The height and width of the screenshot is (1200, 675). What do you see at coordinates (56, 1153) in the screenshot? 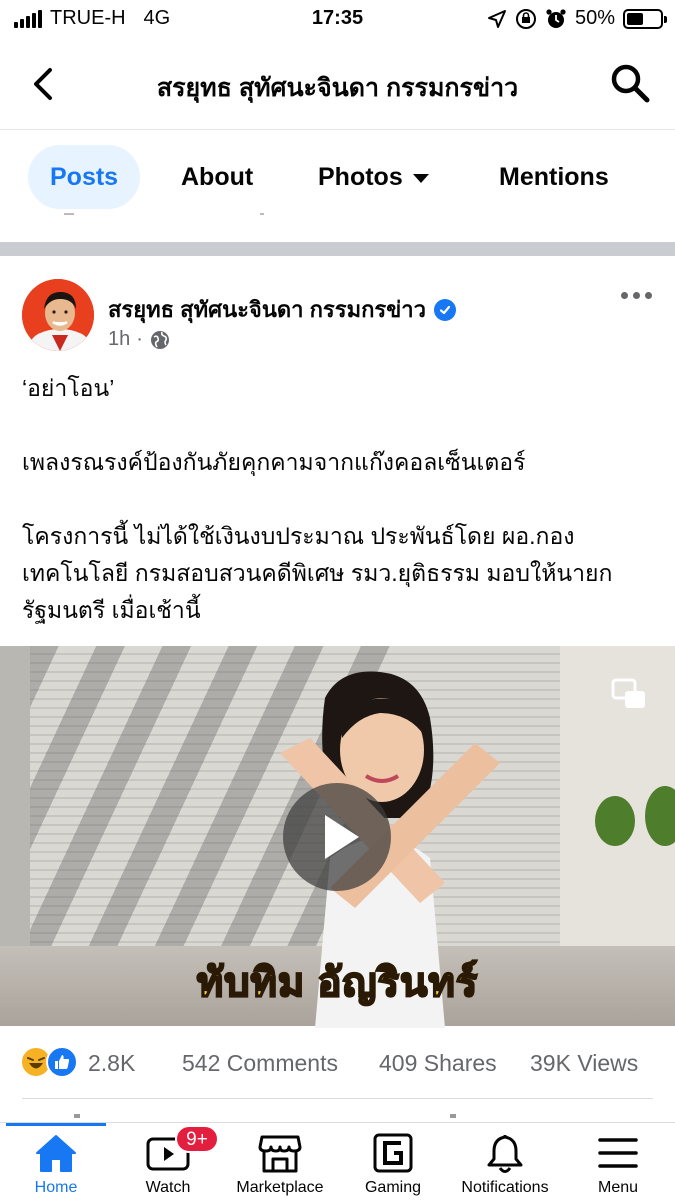
I see `home-icon` at bounding box center [56, 1153].